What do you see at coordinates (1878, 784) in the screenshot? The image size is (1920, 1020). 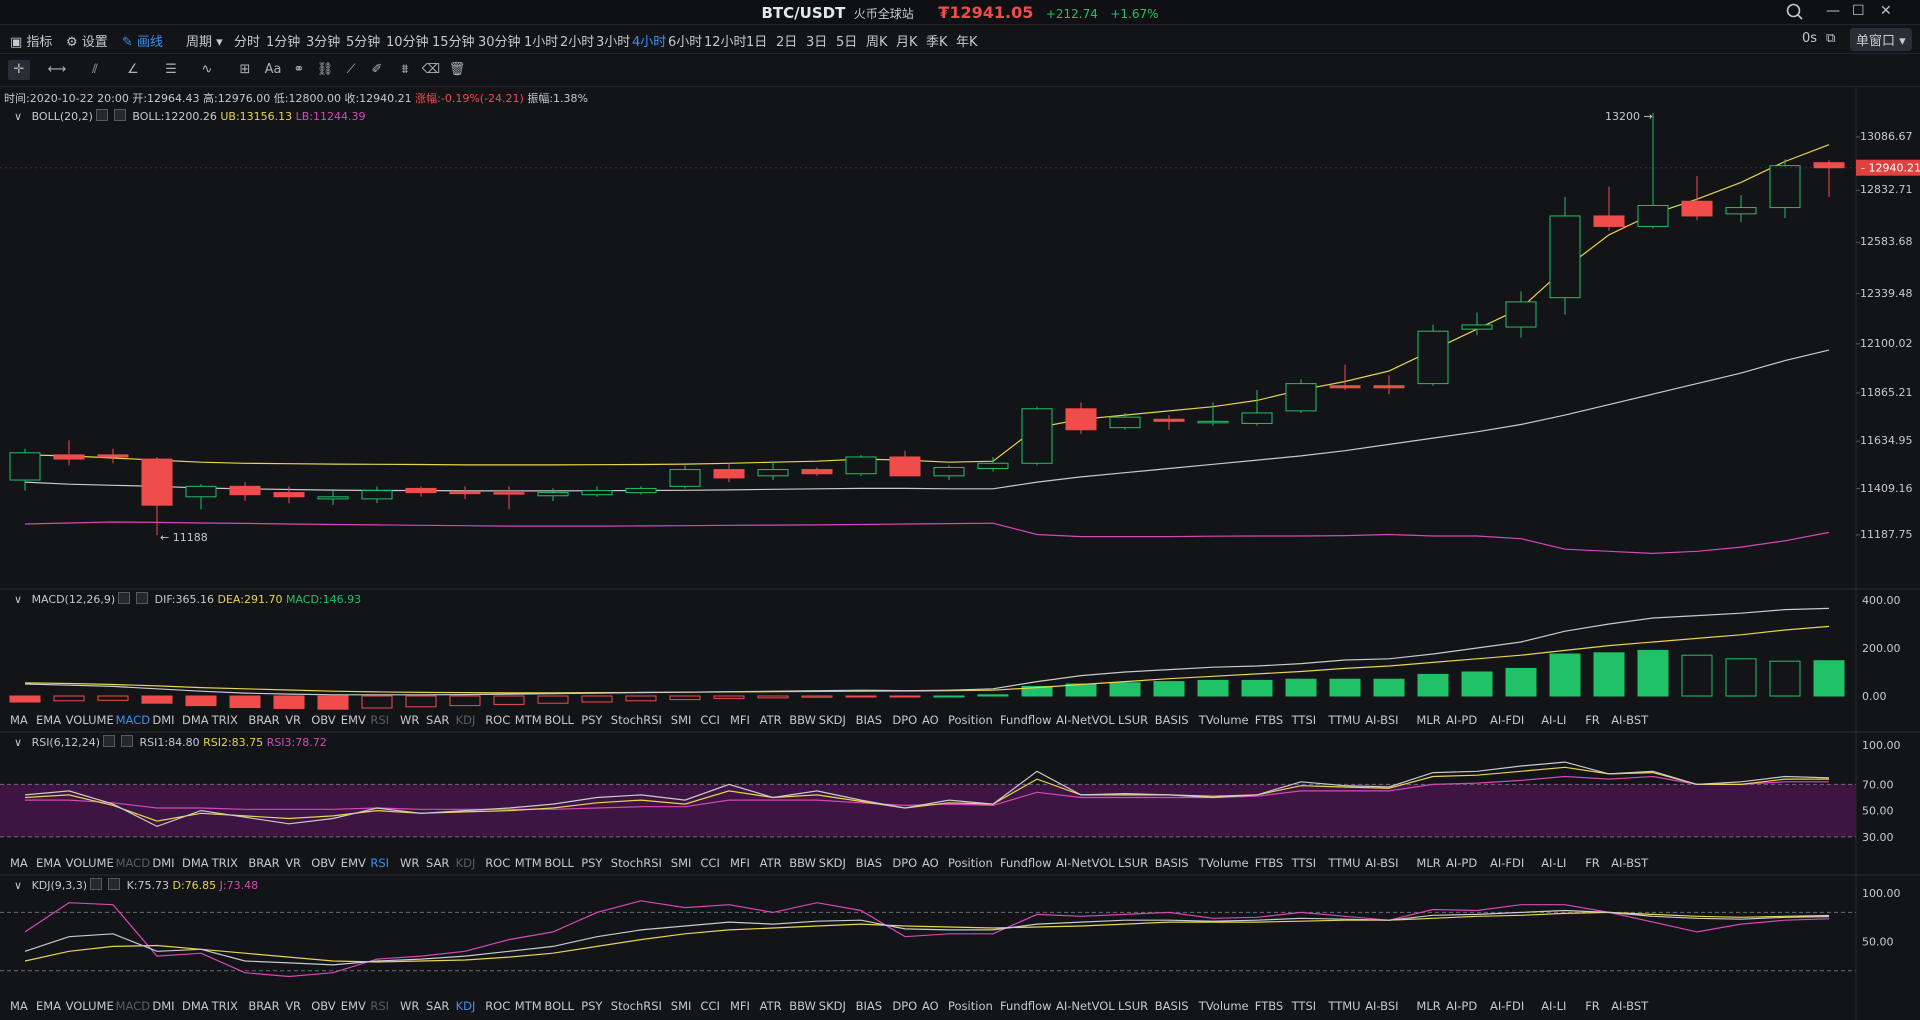 I see `rsi-axis-label: 70.00` at bounding box center [1878, 784].